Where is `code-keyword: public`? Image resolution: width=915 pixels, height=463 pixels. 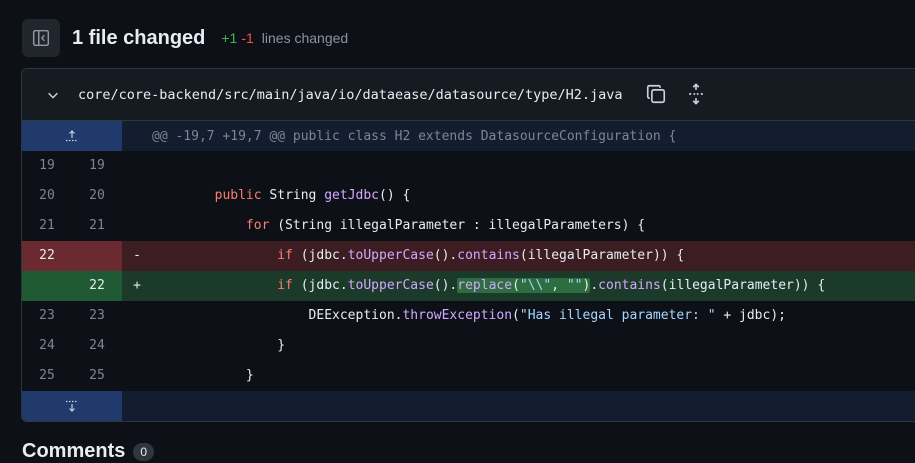 code-keyword: public is located at coordinates (238, 195).